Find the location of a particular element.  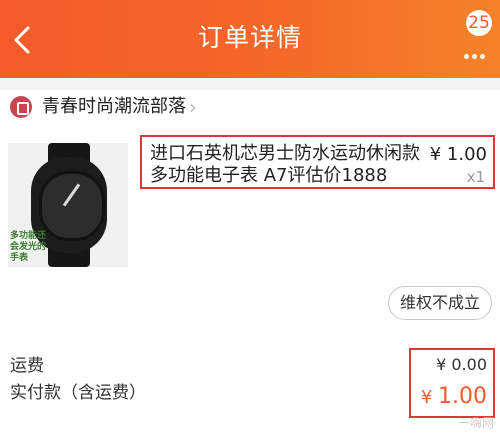

product-quantity: x1 is located at coordinates (475, 177).